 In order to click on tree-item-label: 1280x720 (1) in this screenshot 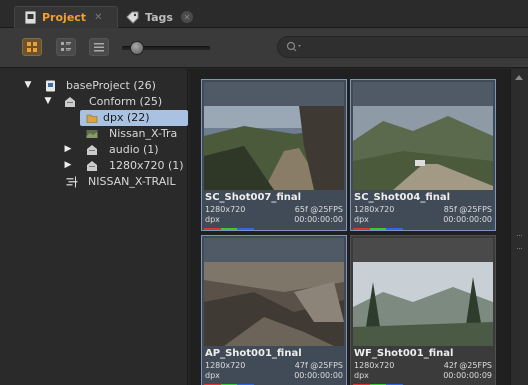, I will do `click(146, 165)`.